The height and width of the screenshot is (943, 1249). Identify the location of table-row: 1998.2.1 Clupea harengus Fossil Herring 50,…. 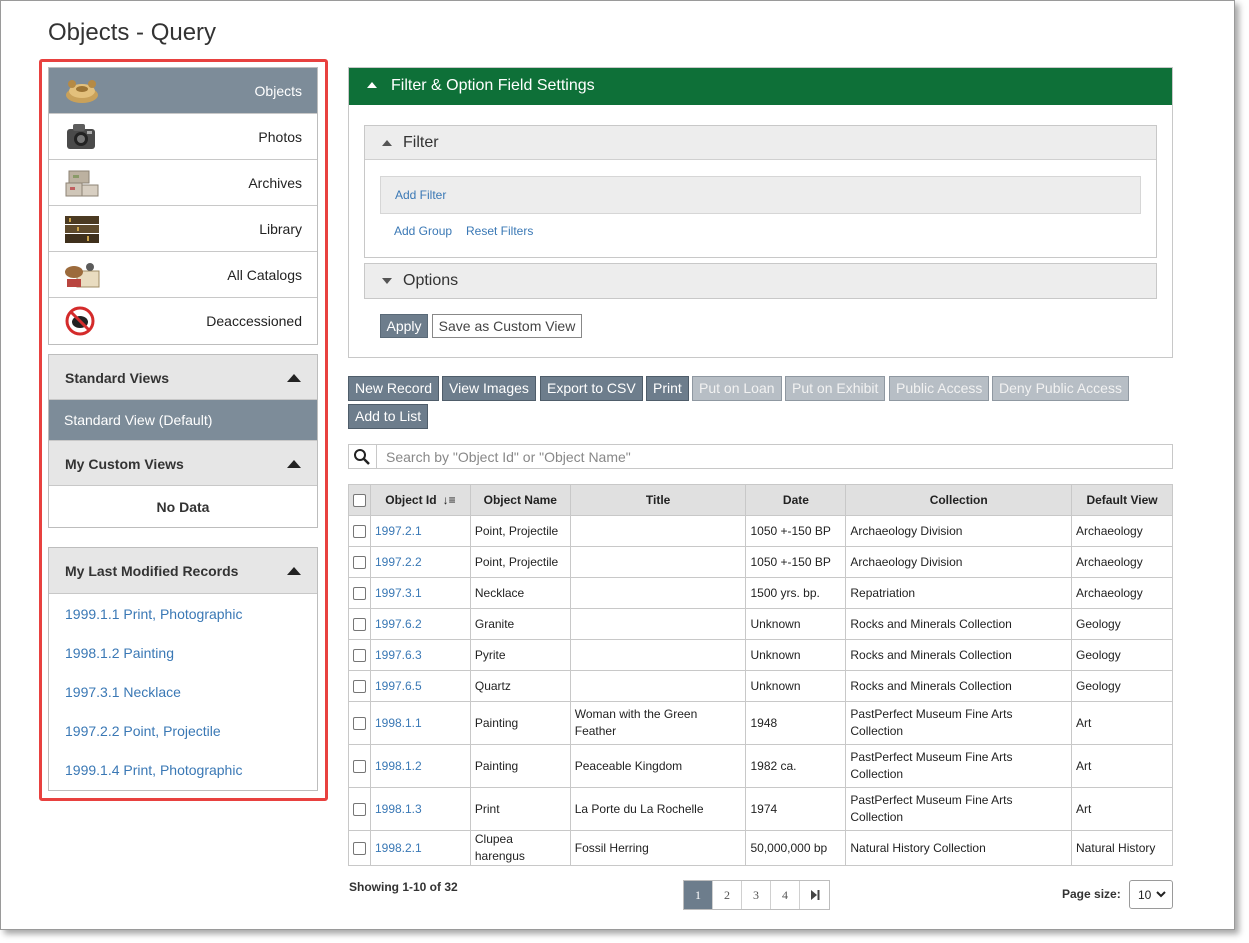
(760, 848).